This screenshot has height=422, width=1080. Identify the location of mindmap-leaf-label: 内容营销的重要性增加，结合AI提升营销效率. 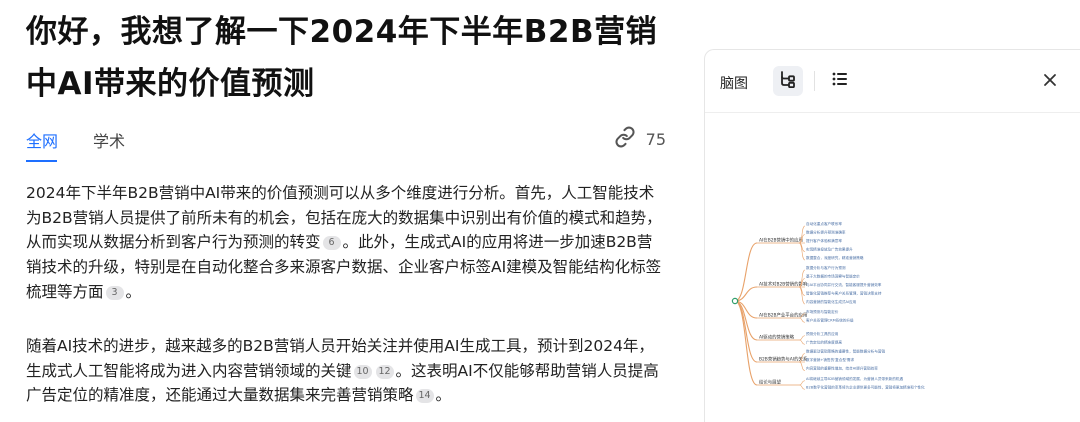
(842, 368).